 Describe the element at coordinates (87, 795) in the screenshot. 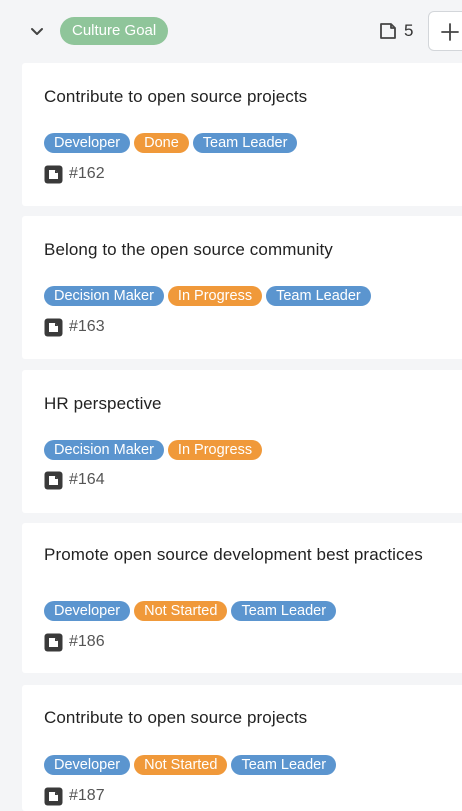

I see `issue-number: #187` at that location.